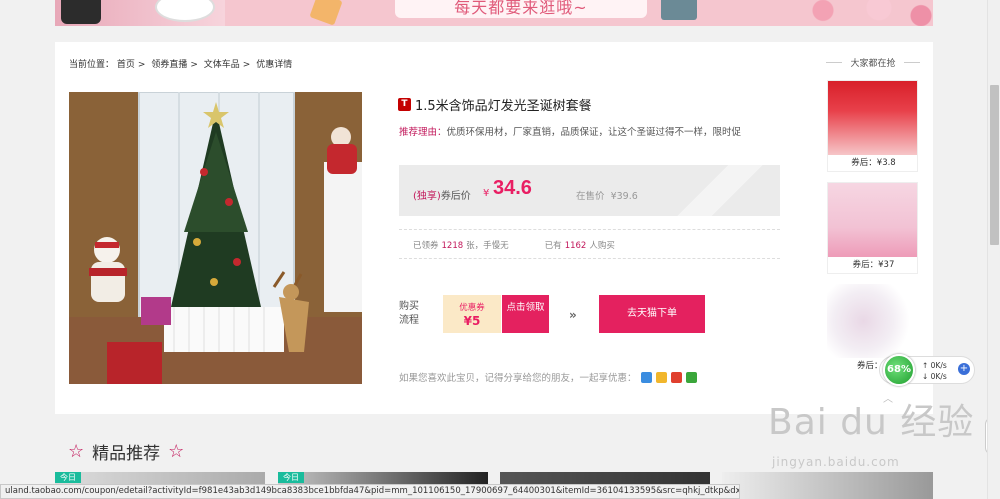 The height and width of the screenshot is (499, 1000). Describe the element at coordinates (624, 196) in the screenshot. I see `original-price-value: ¥39.6` at that location.